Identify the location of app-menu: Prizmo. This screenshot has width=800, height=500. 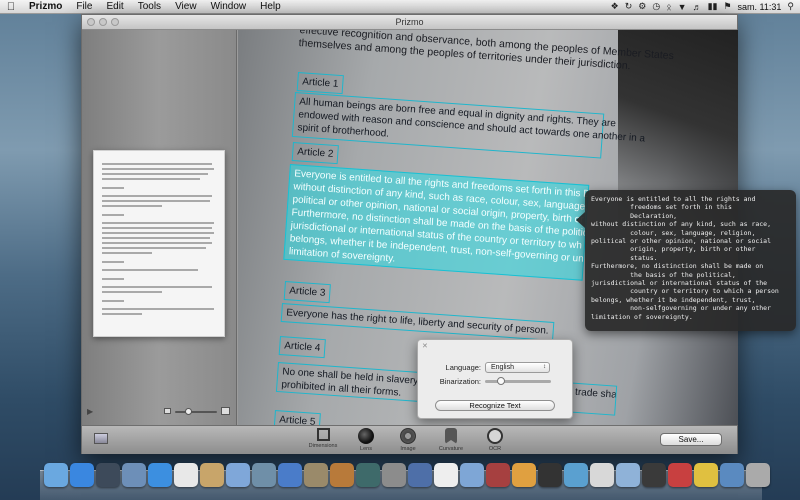
(45, 6).